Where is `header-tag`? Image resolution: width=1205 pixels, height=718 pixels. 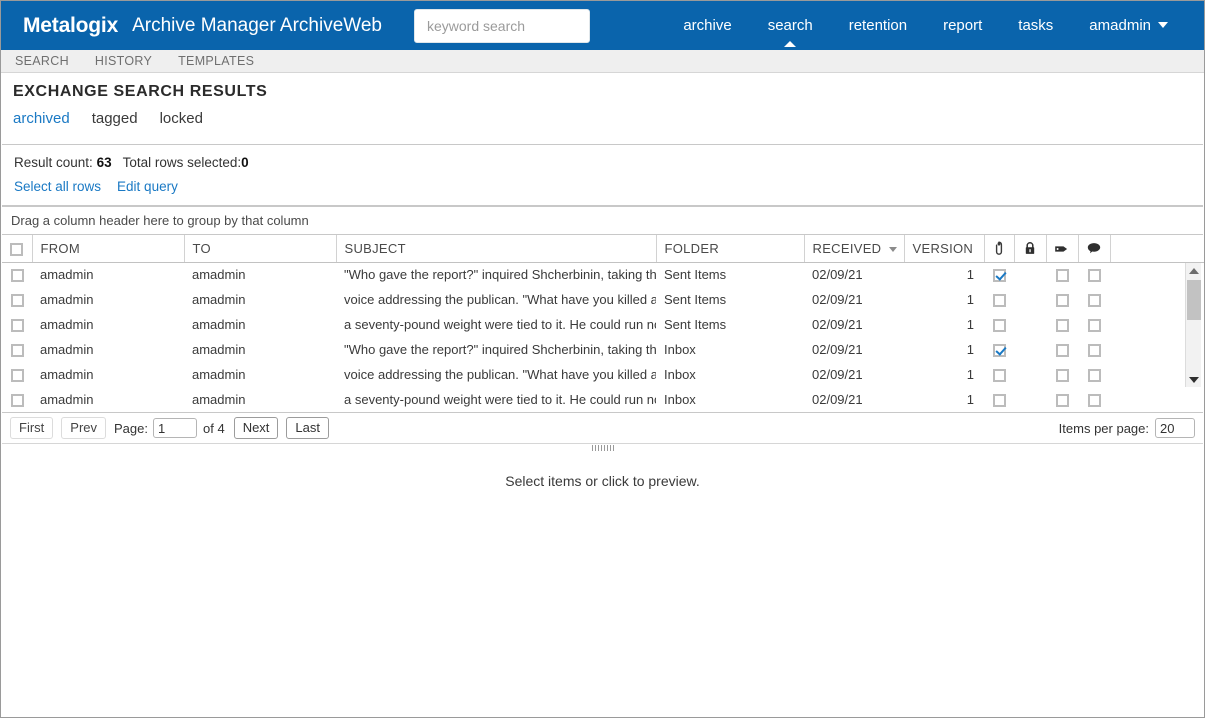 header-tag is located at coordinates (1062, 249).